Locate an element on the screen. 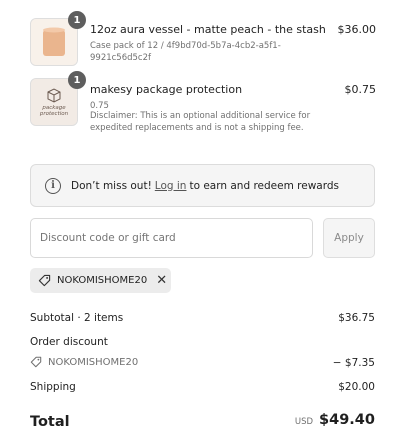 The image size is (400, 446). apply-button: Apply is located at coordinates (349, 238).